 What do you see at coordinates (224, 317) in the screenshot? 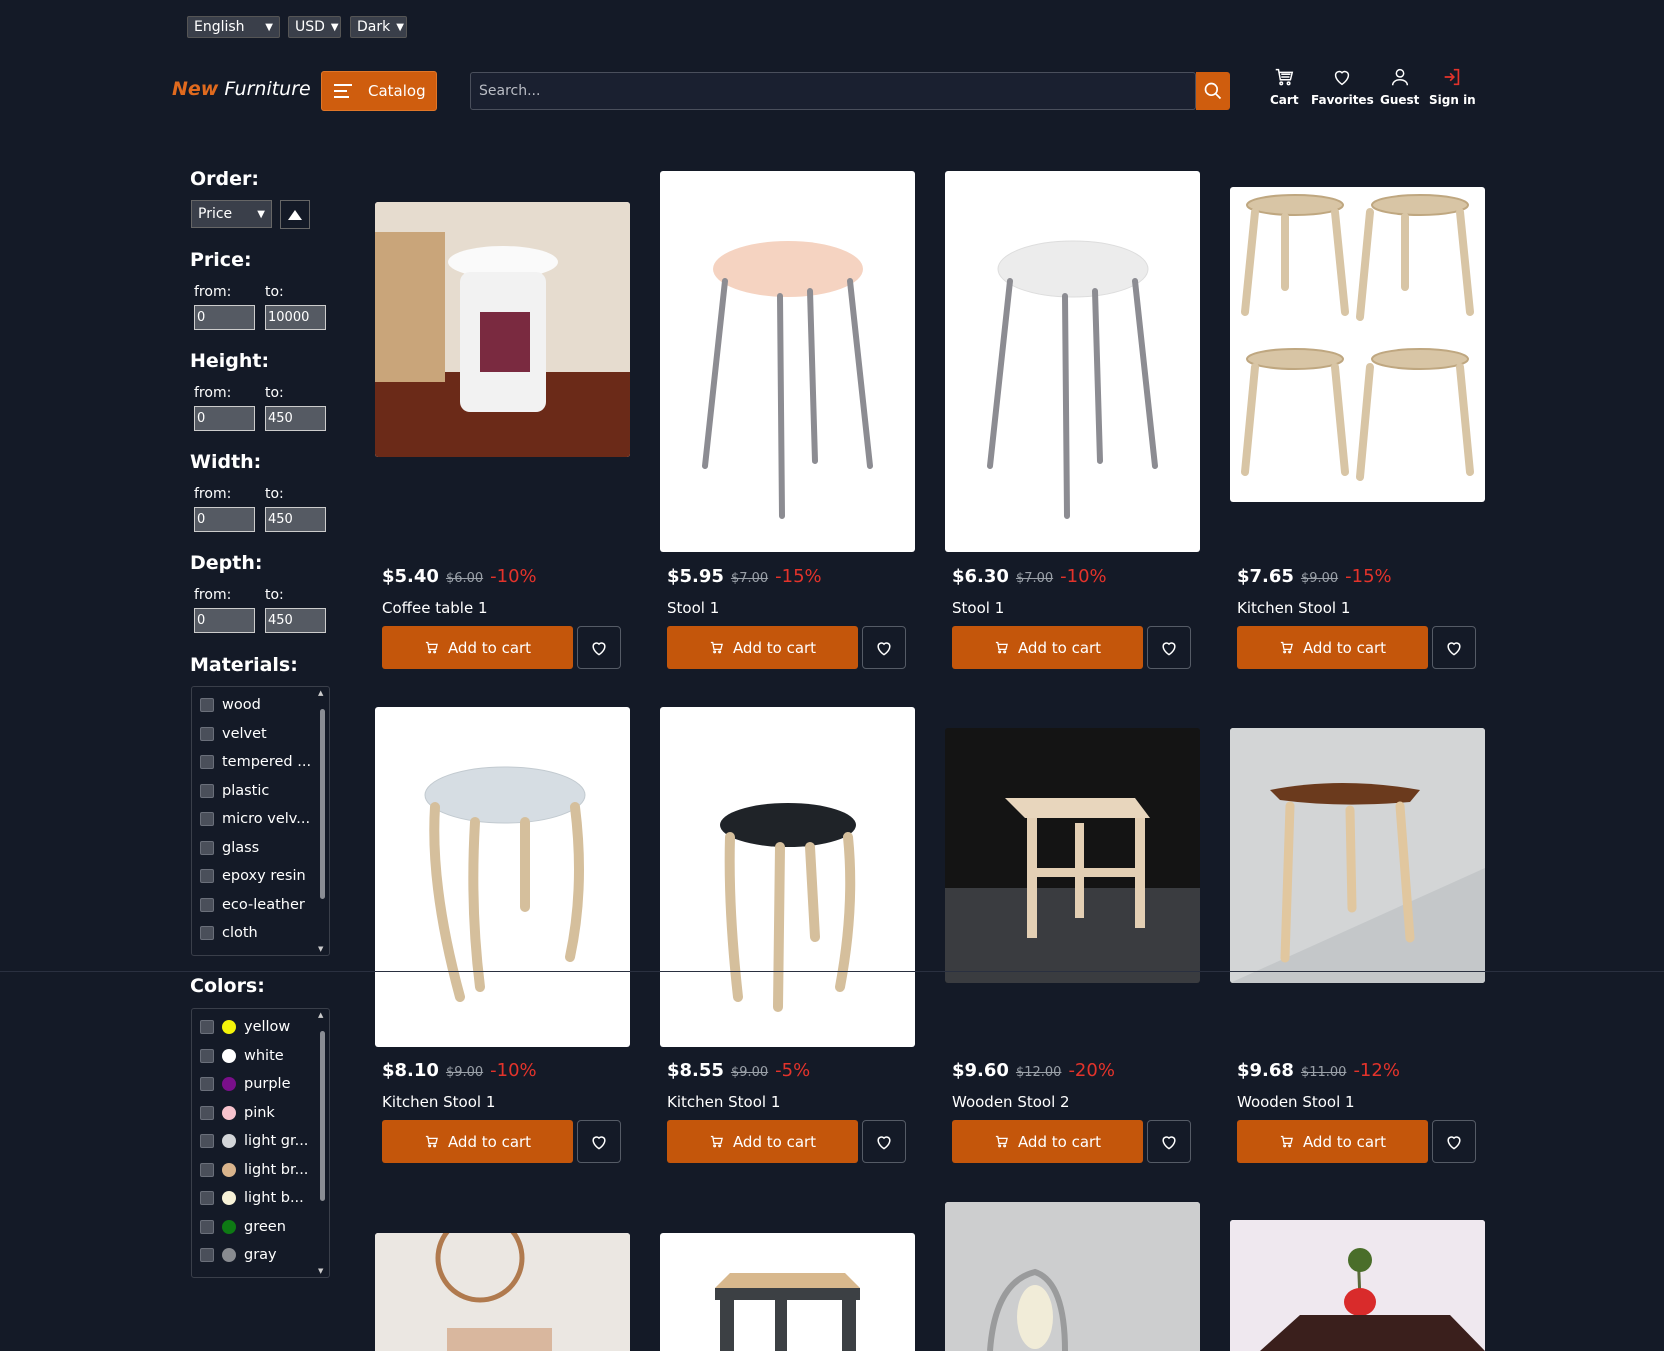
I see `price-from-input: 0` at bounding box center [224, 317].